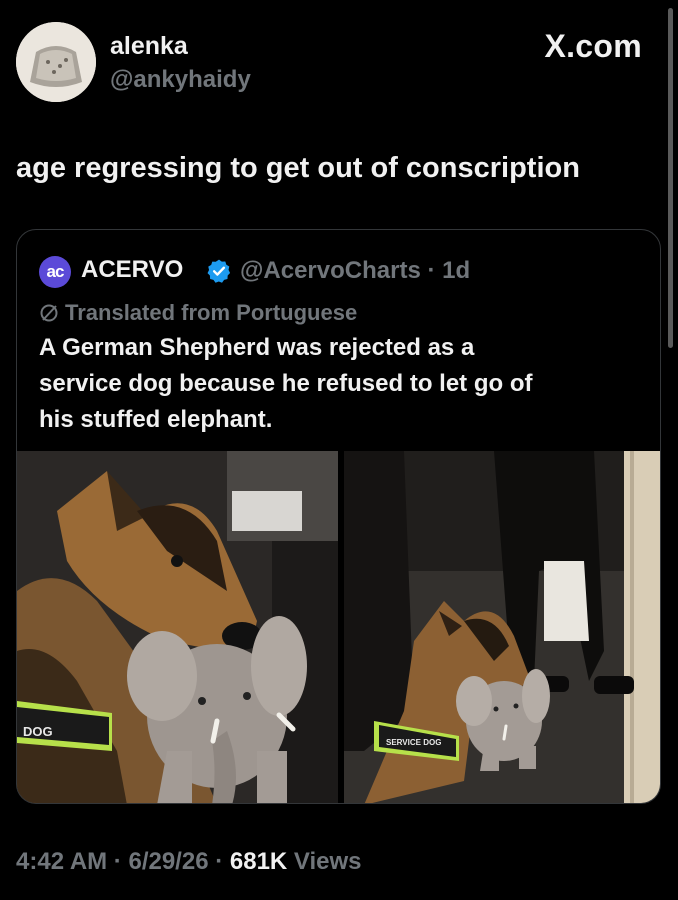 This screenshot has width=678, height=900. What do you see at coordinates (149, 46) in the screenshot?
I see `display-name: alenka` at bounding box center [149, 46].